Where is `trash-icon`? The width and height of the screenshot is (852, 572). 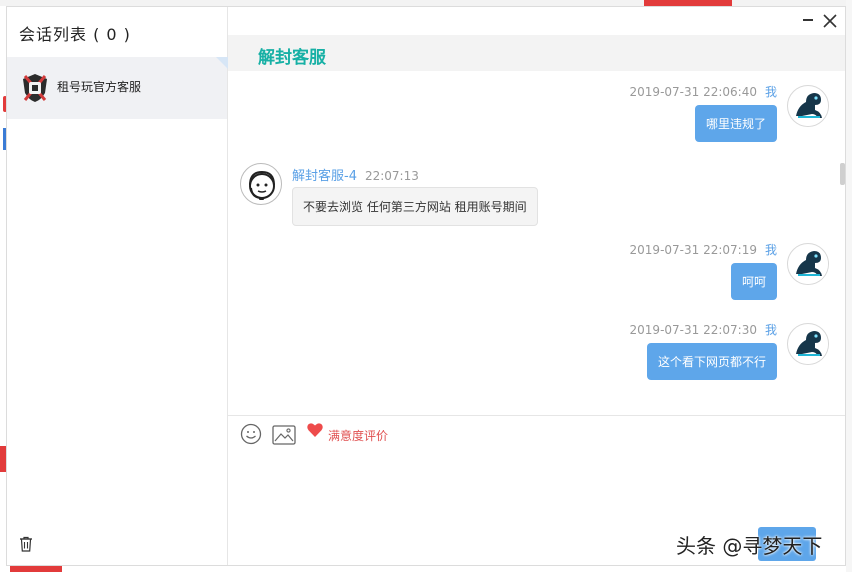
trash-icon is located at coordinates (26, 544).